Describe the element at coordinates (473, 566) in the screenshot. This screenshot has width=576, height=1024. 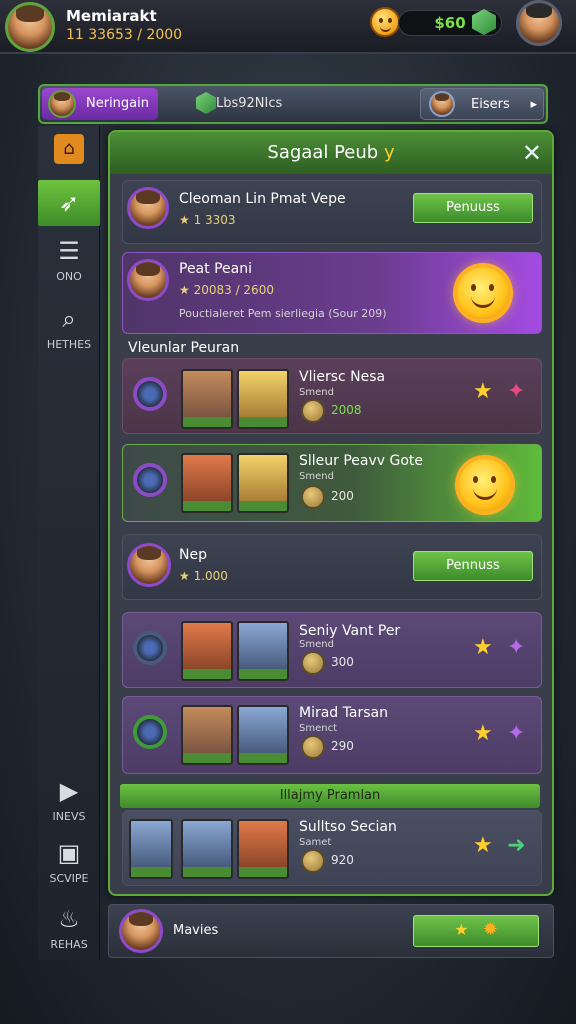
I see `pennuss-button: Pennuss` at that location.